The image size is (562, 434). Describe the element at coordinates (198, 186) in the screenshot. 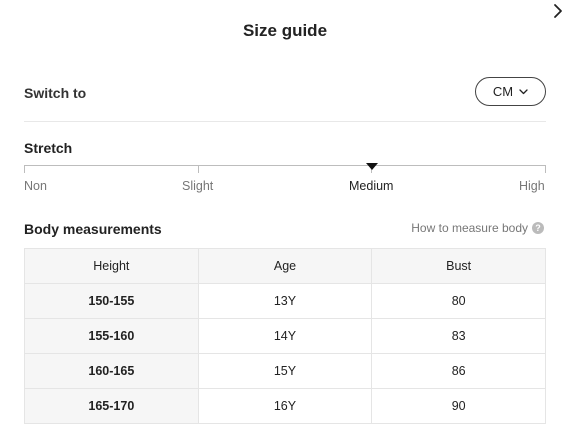

I see `stretch-level-slight: Slight` at that location.